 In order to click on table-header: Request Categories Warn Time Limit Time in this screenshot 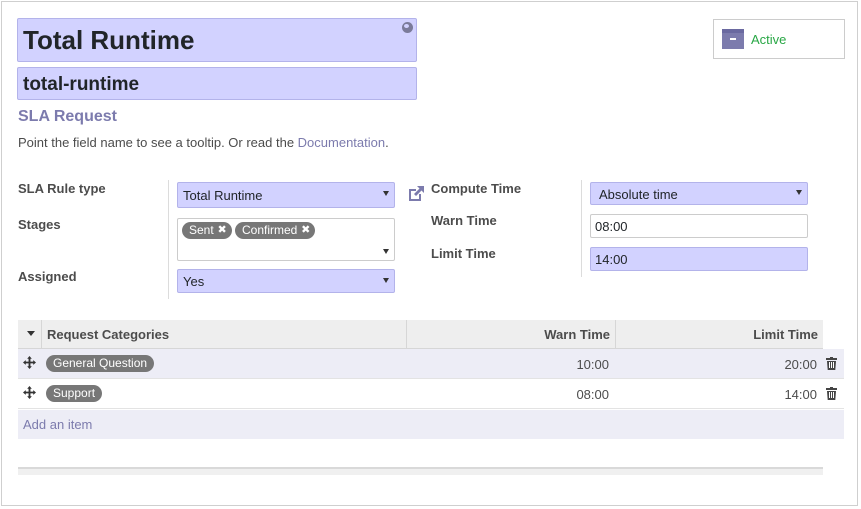, I will do `click(420, 334)`.